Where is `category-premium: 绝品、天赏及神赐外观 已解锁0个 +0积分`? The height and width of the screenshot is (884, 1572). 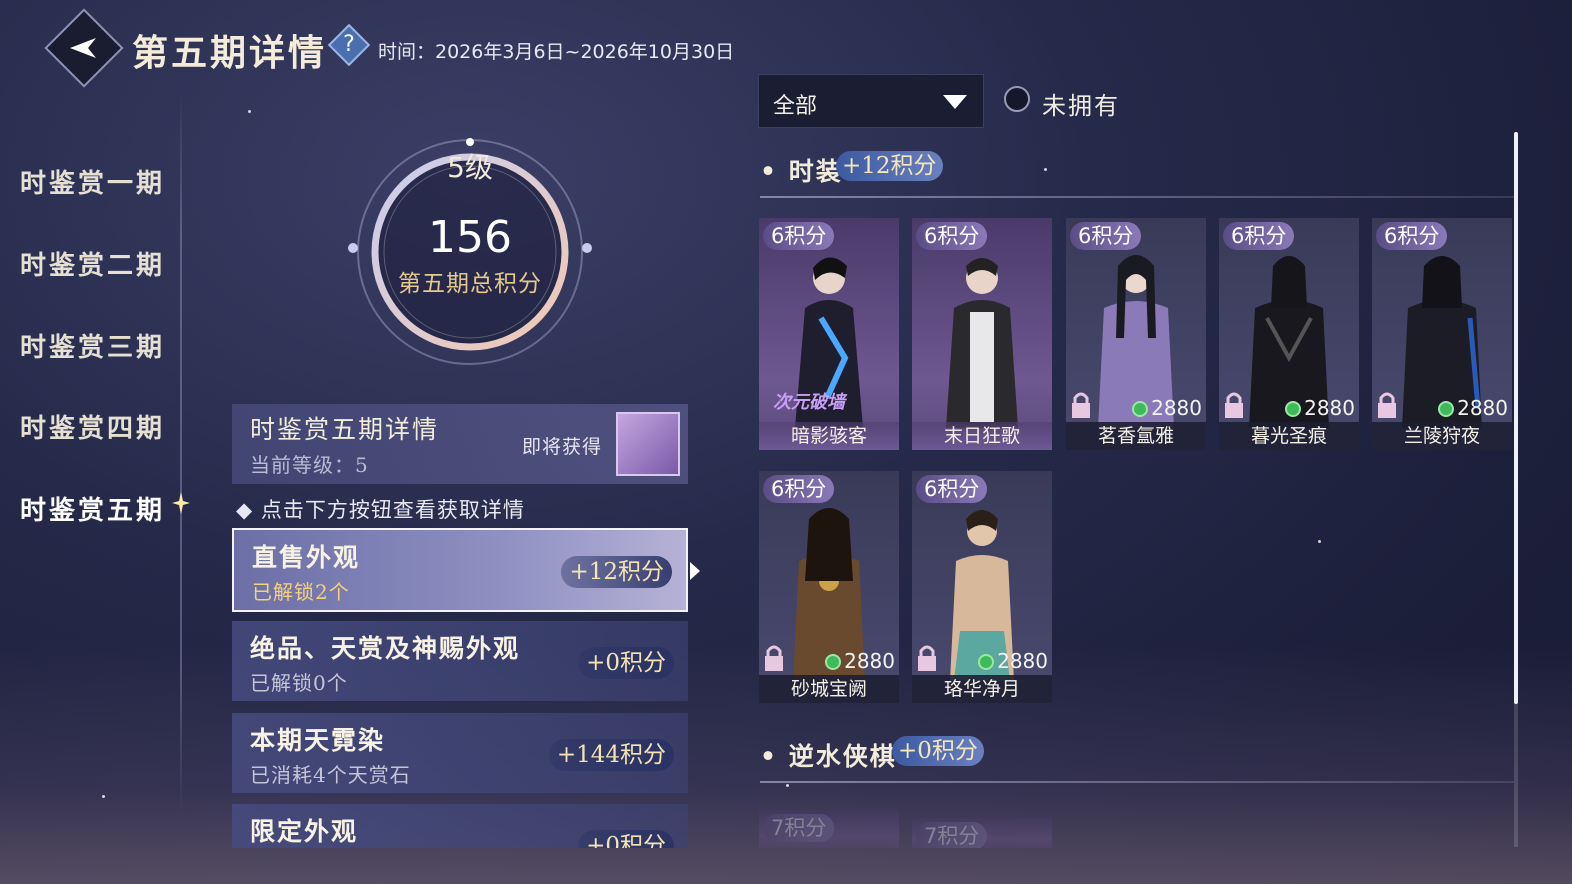
category-premium: 绝品、天赏及神赐外观 已解锁0个 +0积分 is located at coordinates (460, 661).